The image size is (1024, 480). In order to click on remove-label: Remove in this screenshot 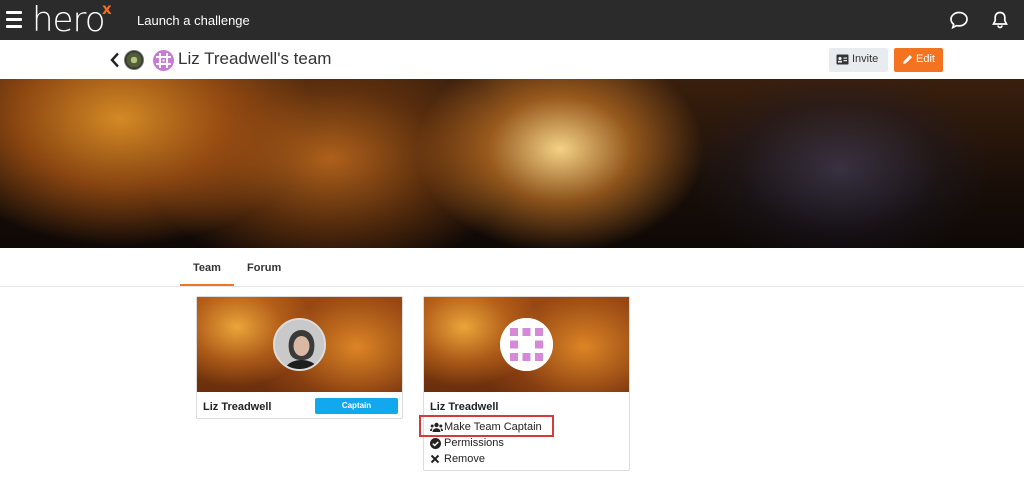, I will do `click(464, 459)`.